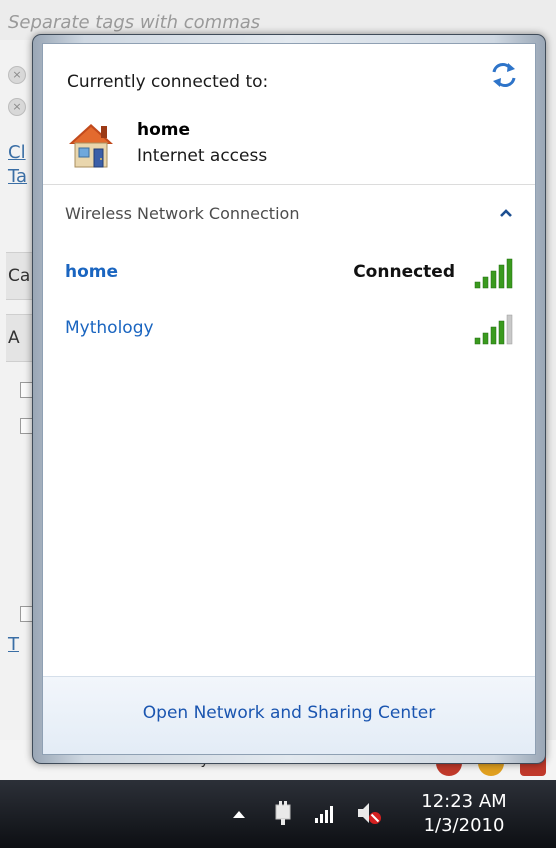  I want to click on network-item-home: home Connected, so click(289, 272).